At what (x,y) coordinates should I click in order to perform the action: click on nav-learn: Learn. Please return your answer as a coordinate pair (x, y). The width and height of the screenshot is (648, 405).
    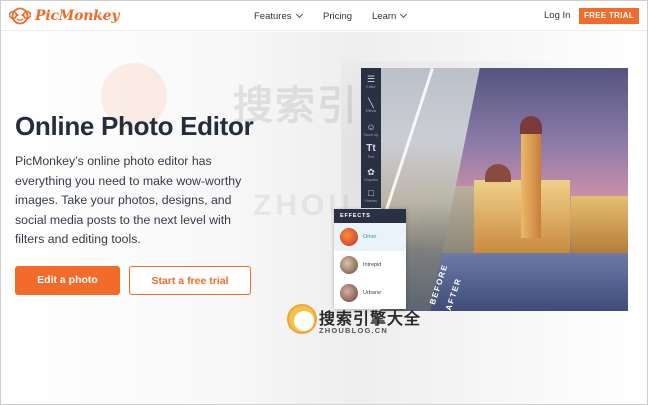
    Looking at the image, I should click on (390, 16).